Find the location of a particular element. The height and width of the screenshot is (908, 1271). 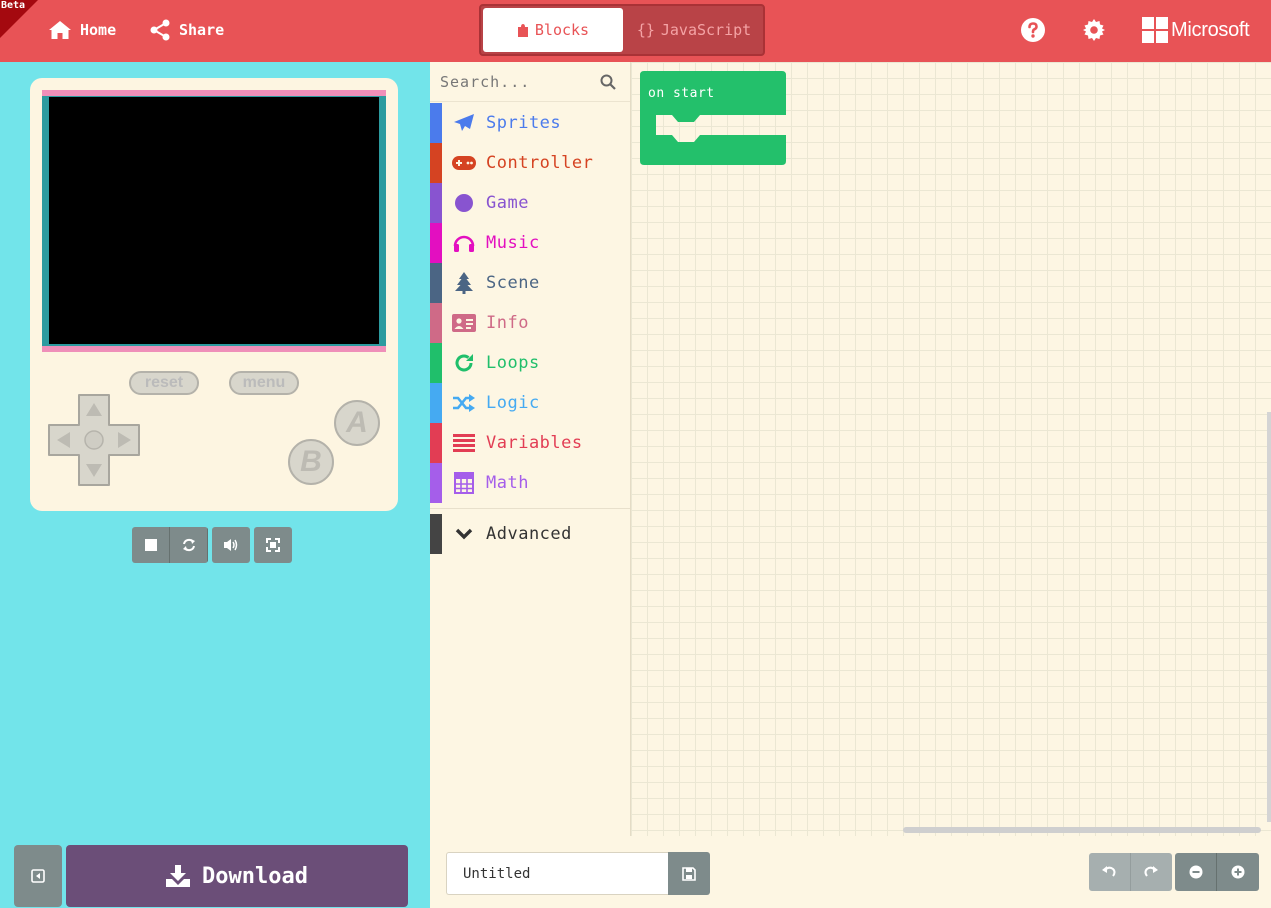

help-icon is located at coordinates (1033, 30).